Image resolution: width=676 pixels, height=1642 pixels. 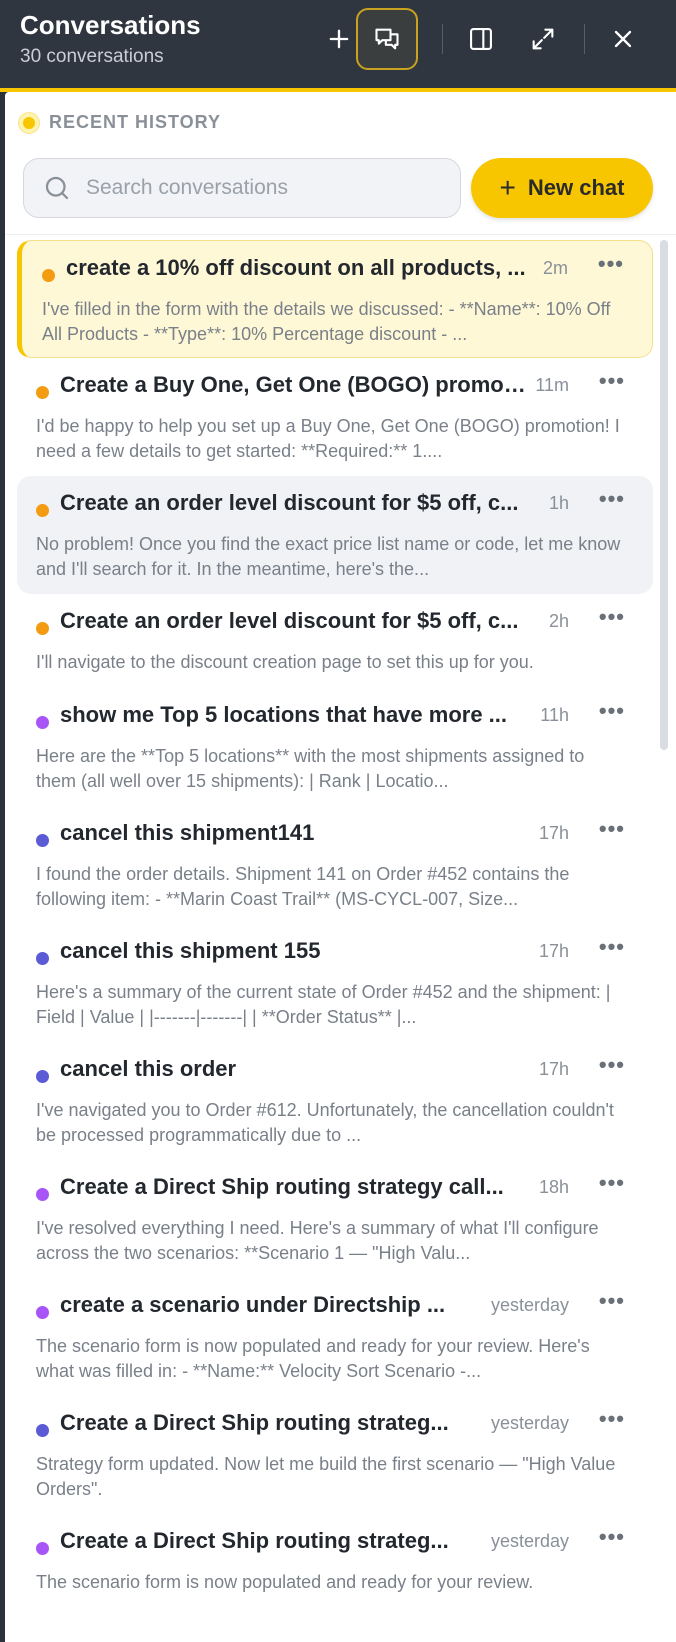 I want to click on chat-bubbles-icon, so click(x=387, y=39).